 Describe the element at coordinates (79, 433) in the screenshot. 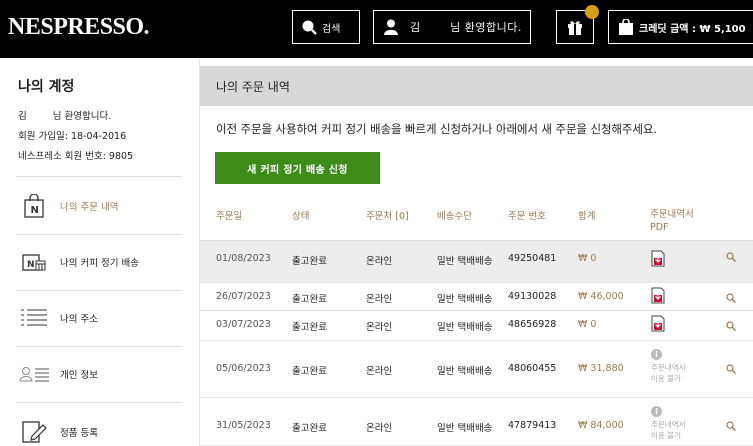

I see `sidebar-item-label: 정품 등록` at that location.